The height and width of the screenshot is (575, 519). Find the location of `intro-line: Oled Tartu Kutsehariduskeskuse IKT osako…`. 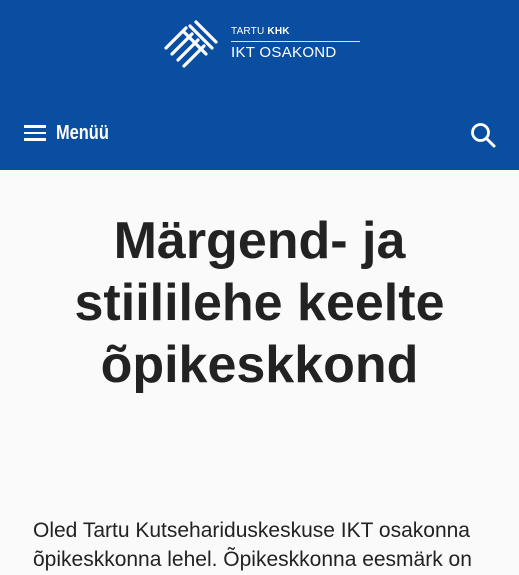

intro-line: Oled Tartu Kutsehariduskeskuse IKT osako… is located at coordinates (251, 530).